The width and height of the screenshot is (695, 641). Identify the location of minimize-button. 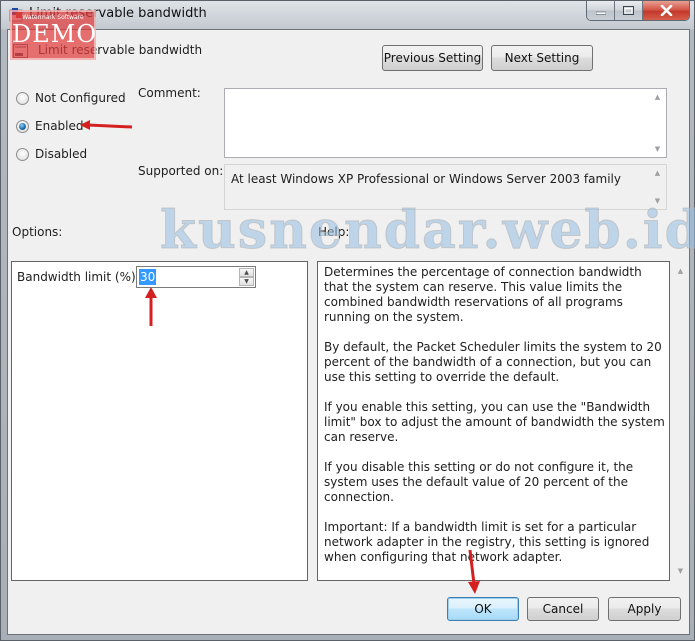
(601, 10).